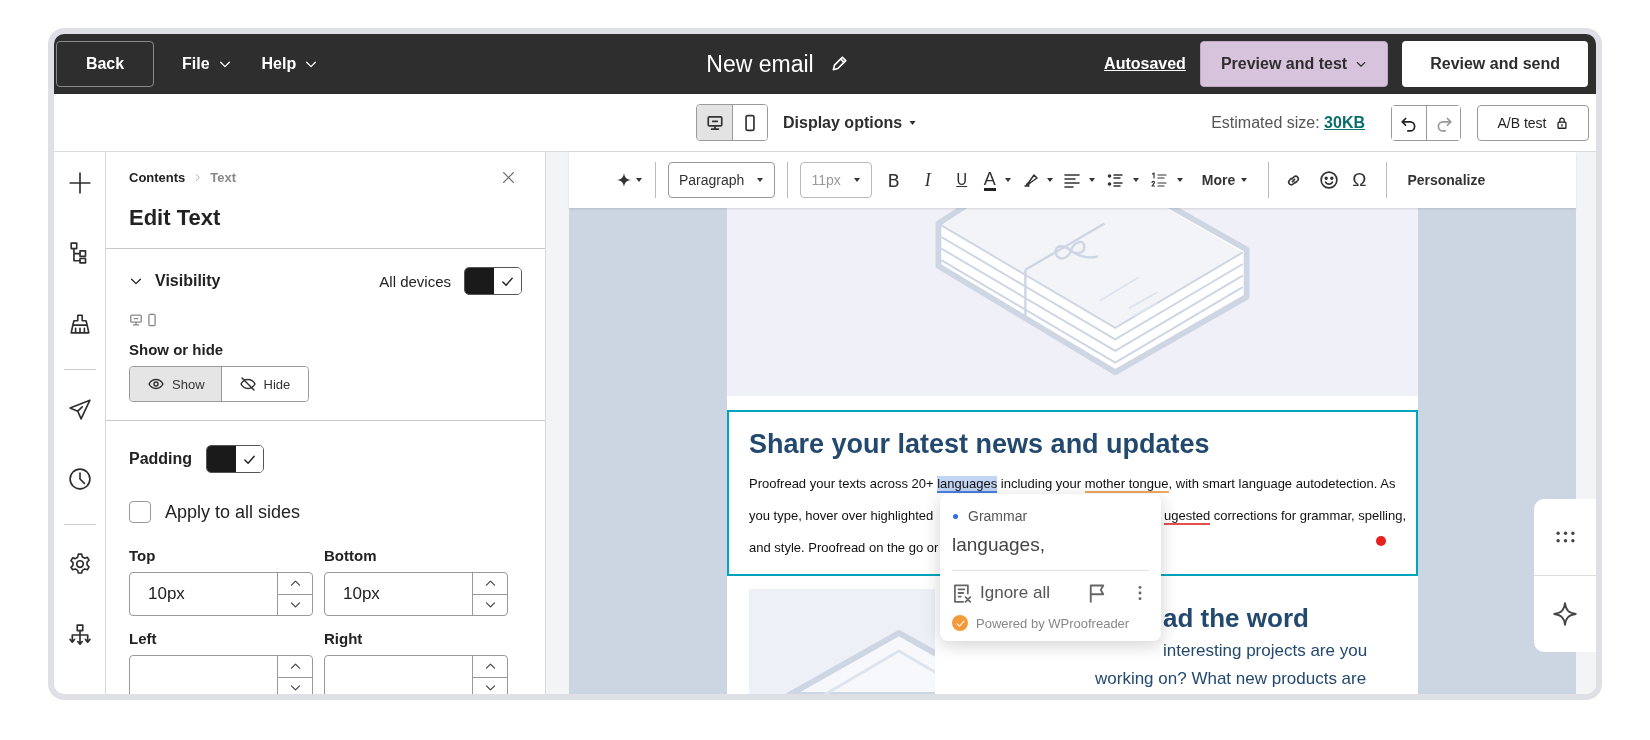  I want to click on bold-button: B, so click(893, 180).